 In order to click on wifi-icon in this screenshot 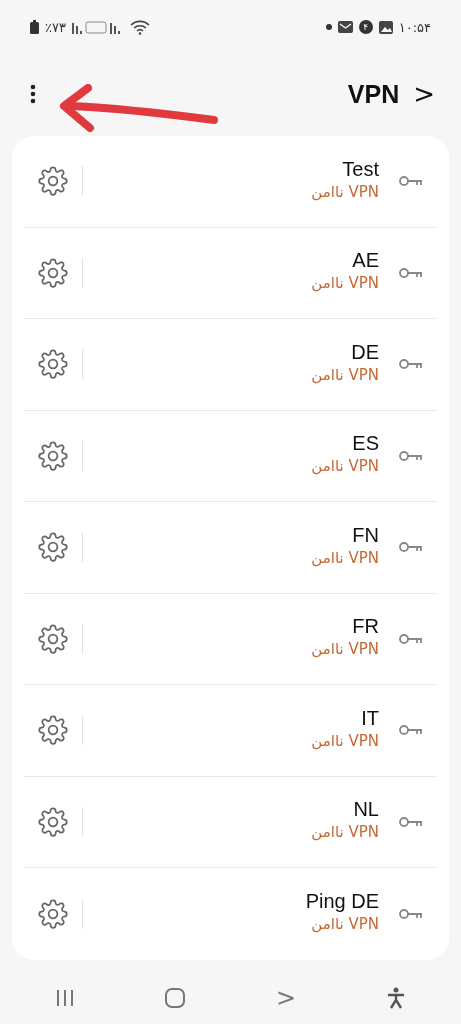, I will do `click(139, 27)`.